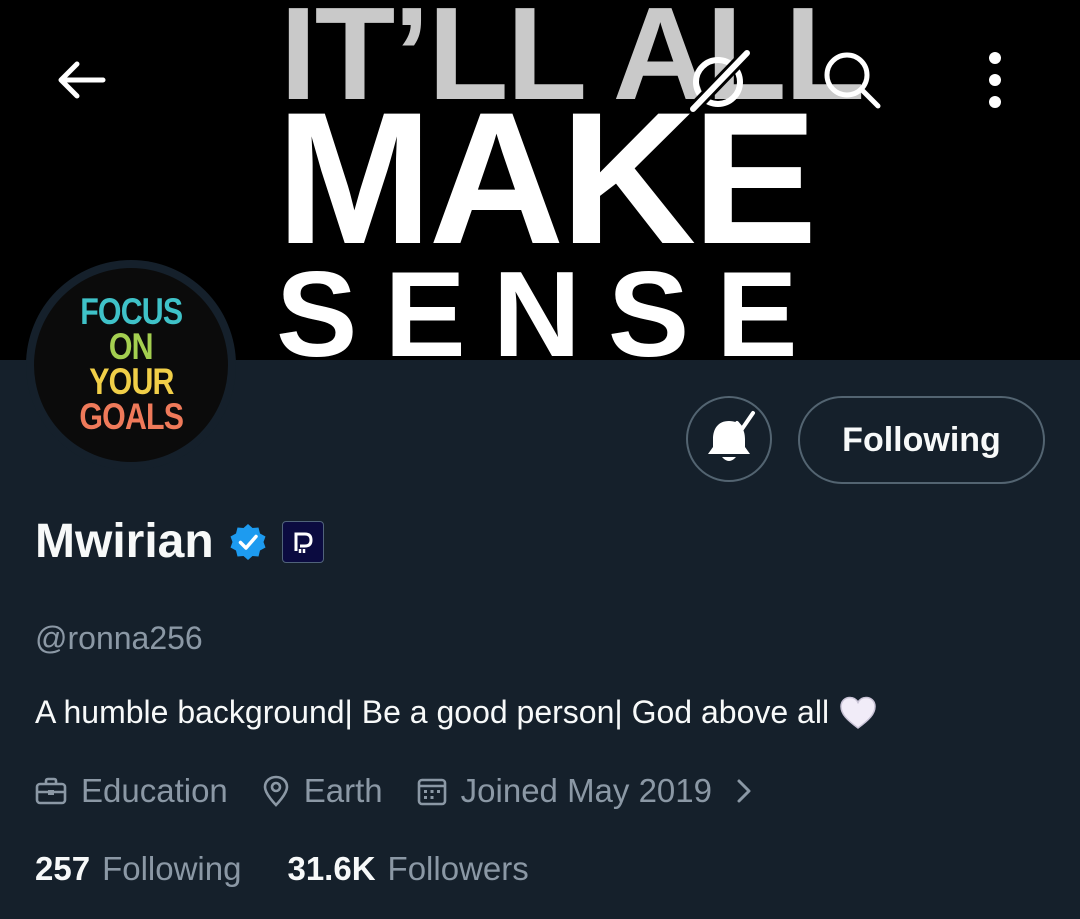 This screenshot has width=1080, height=919. What do you see at coordinates (550, 303) in the screenshot?
I see `banner-text-line3: SENSE` at bounding box center [550, 303].